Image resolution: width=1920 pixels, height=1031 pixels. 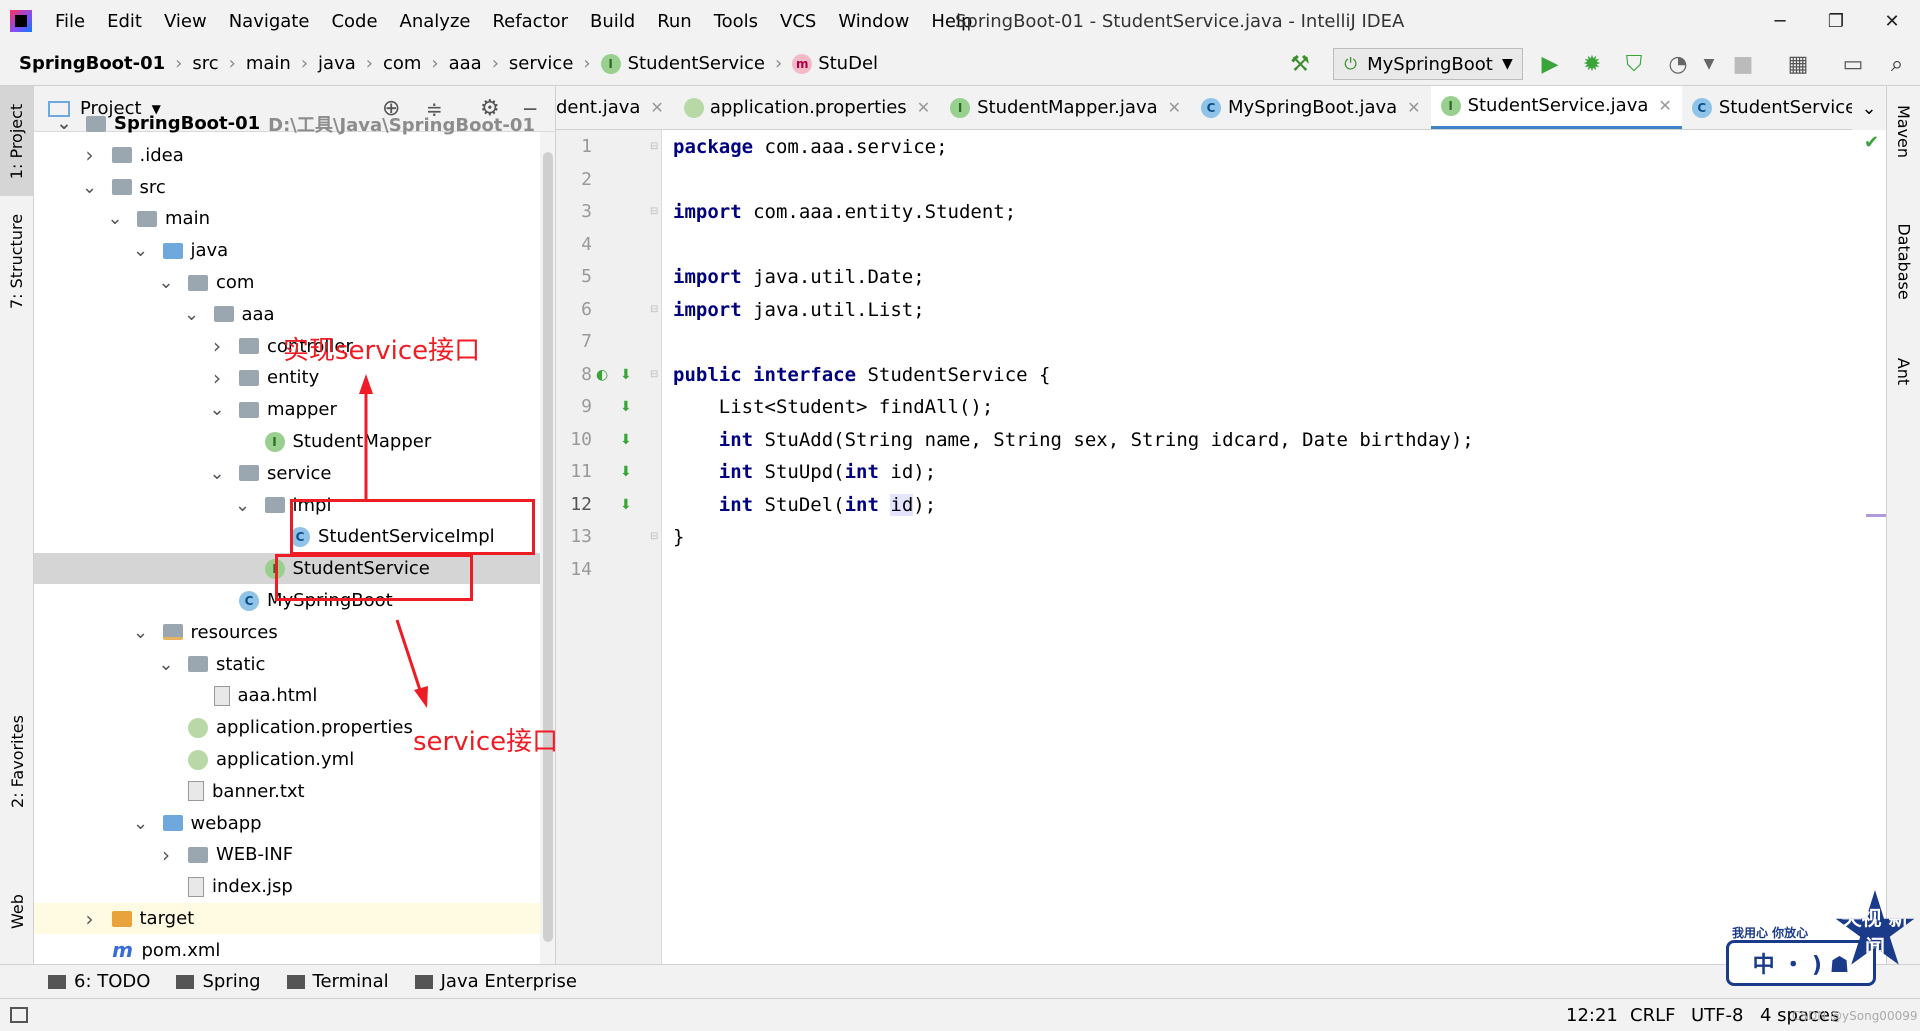 I want to click on coverage-icon: ⛉, so click(x=1634, y=64).